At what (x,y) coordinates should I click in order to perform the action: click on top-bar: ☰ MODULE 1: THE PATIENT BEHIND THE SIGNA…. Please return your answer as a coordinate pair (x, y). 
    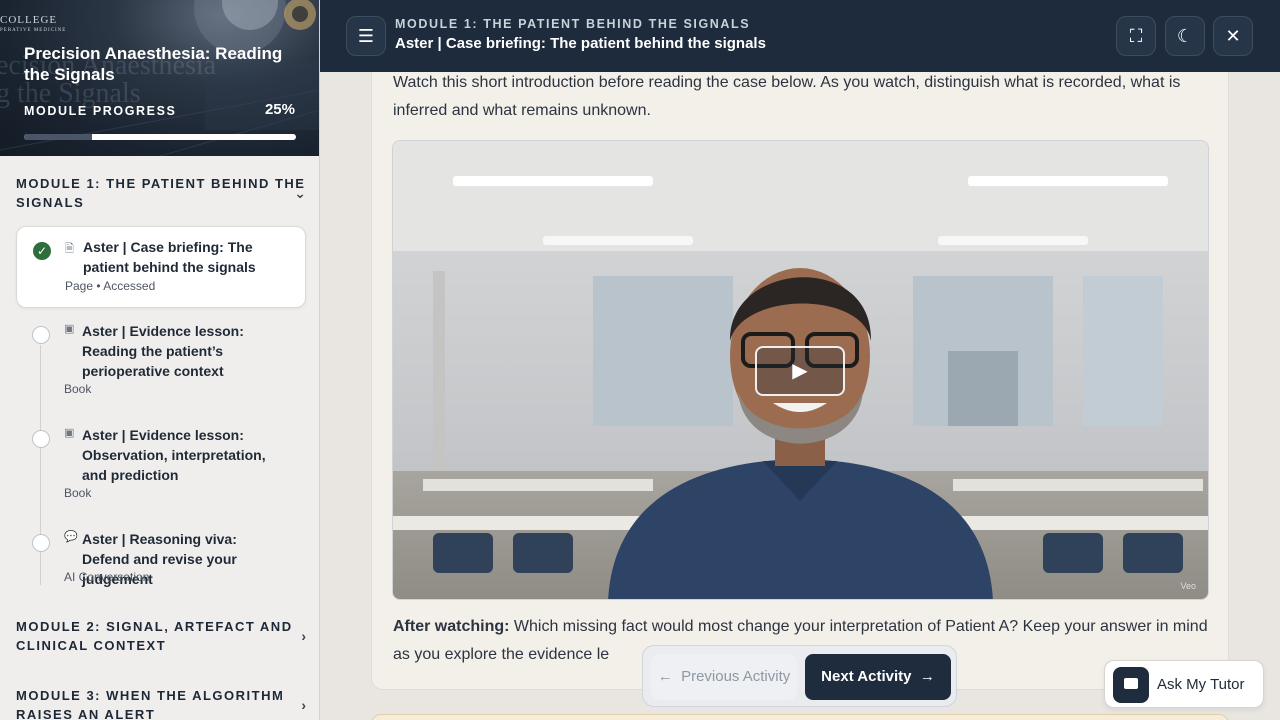
    Looking at the image, I should click on (800, 36).